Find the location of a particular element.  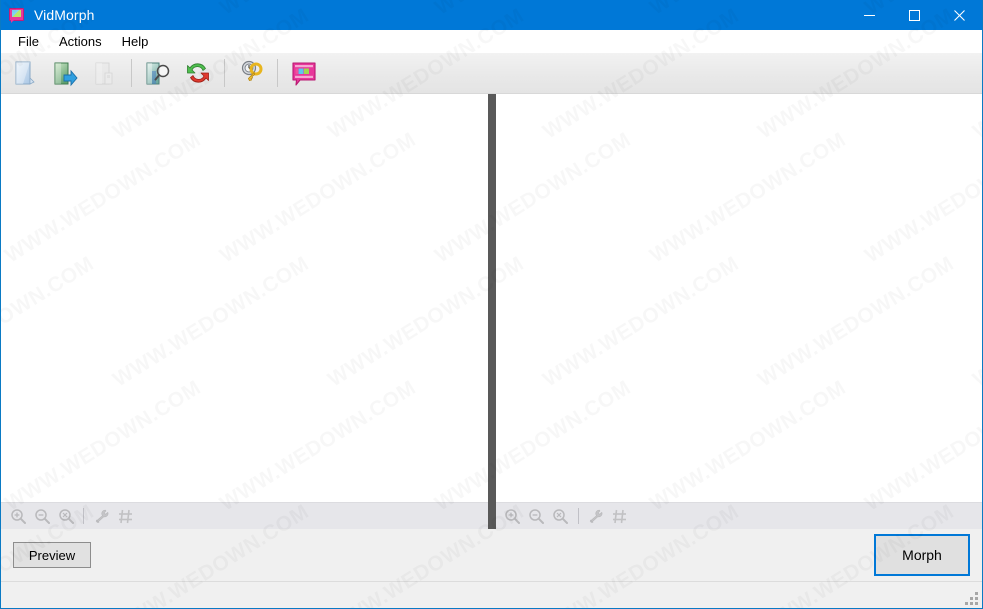

open-folder-button is located at coordinates (65, 73).